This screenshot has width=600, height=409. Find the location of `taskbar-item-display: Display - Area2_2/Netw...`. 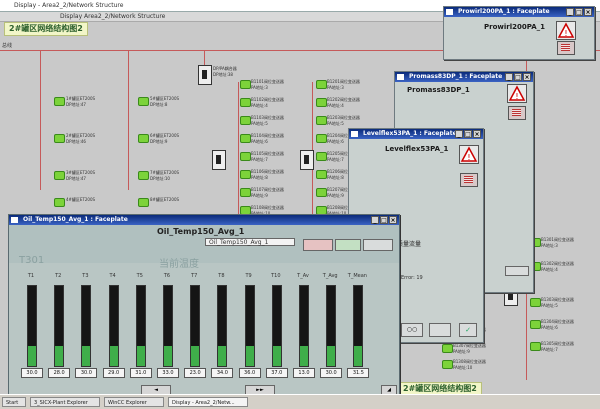

taskbar-item-display: Display - Area2_2/Netw... is located at coordinates (208, 402).